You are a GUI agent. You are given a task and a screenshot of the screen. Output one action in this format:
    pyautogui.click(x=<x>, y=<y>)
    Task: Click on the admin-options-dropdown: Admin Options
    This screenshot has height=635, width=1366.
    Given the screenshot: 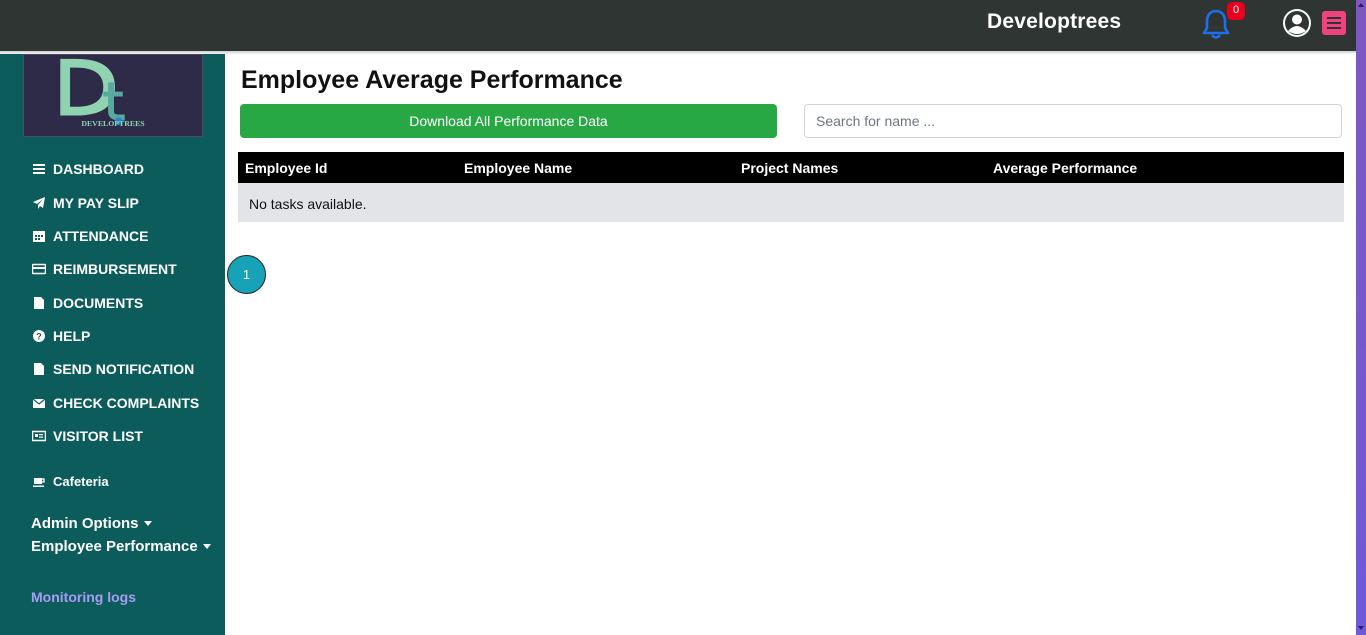 What is the action you would take?
    pyautogui.click(x=91, y=523)
    